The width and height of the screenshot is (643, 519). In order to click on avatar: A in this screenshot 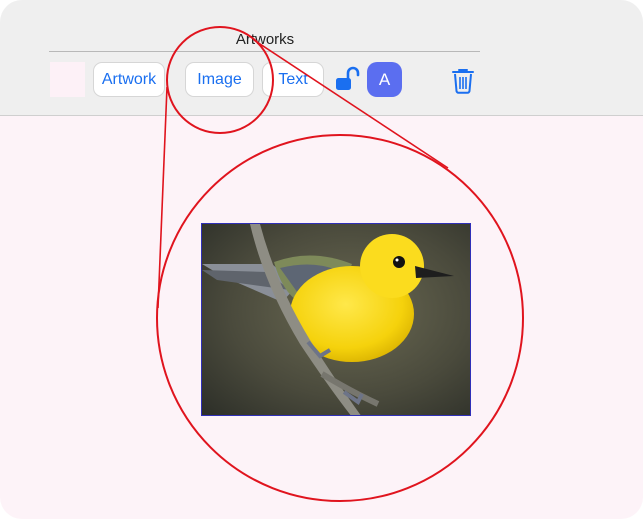, I will do `click(384, 79)`.